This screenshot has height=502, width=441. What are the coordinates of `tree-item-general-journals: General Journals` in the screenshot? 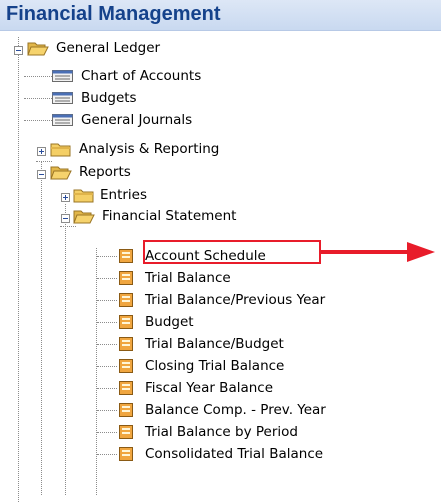 It's located at (150, 120).